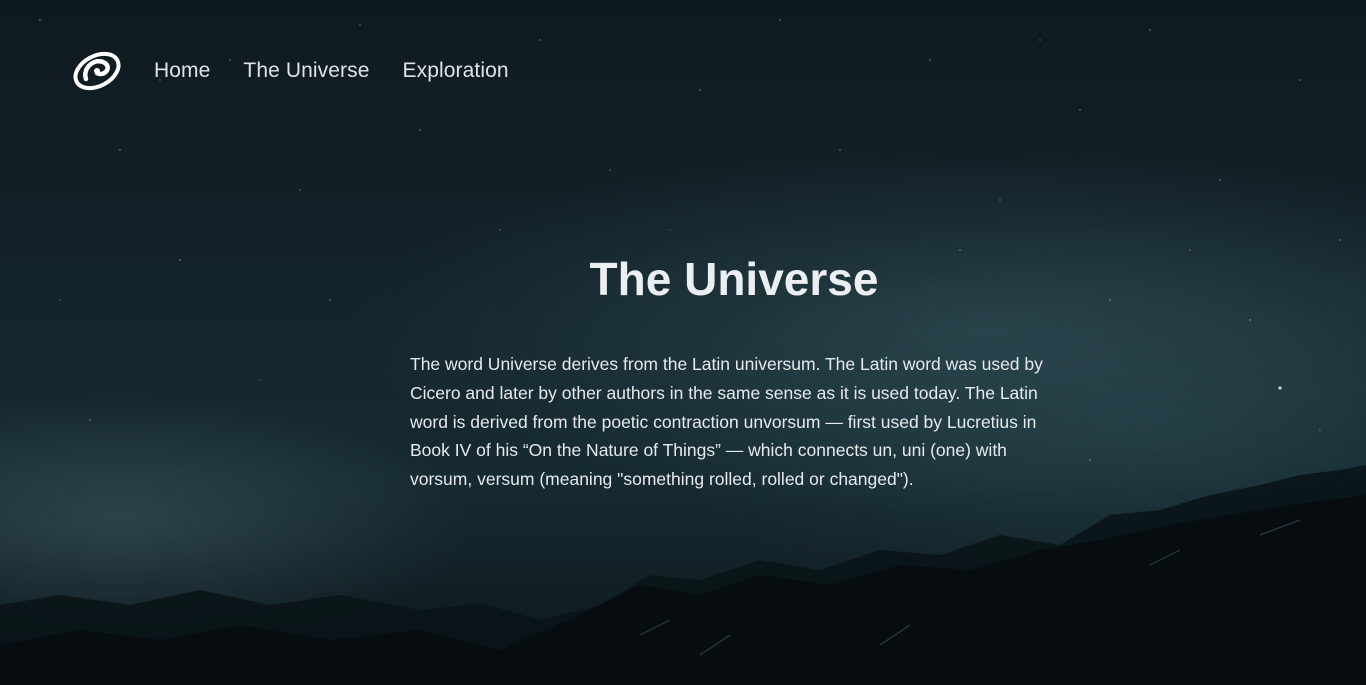  Describe the element at coordinates (182, 71) in the screenshot. I see `nav-link-home: Home` at that location.